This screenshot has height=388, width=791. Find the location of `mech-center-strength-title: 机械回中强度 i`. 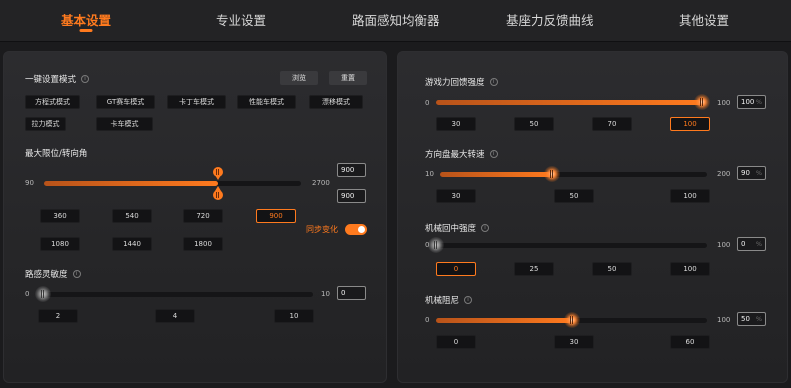

mech-center-strength-title: 机械回中强度 i is located at coordinates (457, 228).